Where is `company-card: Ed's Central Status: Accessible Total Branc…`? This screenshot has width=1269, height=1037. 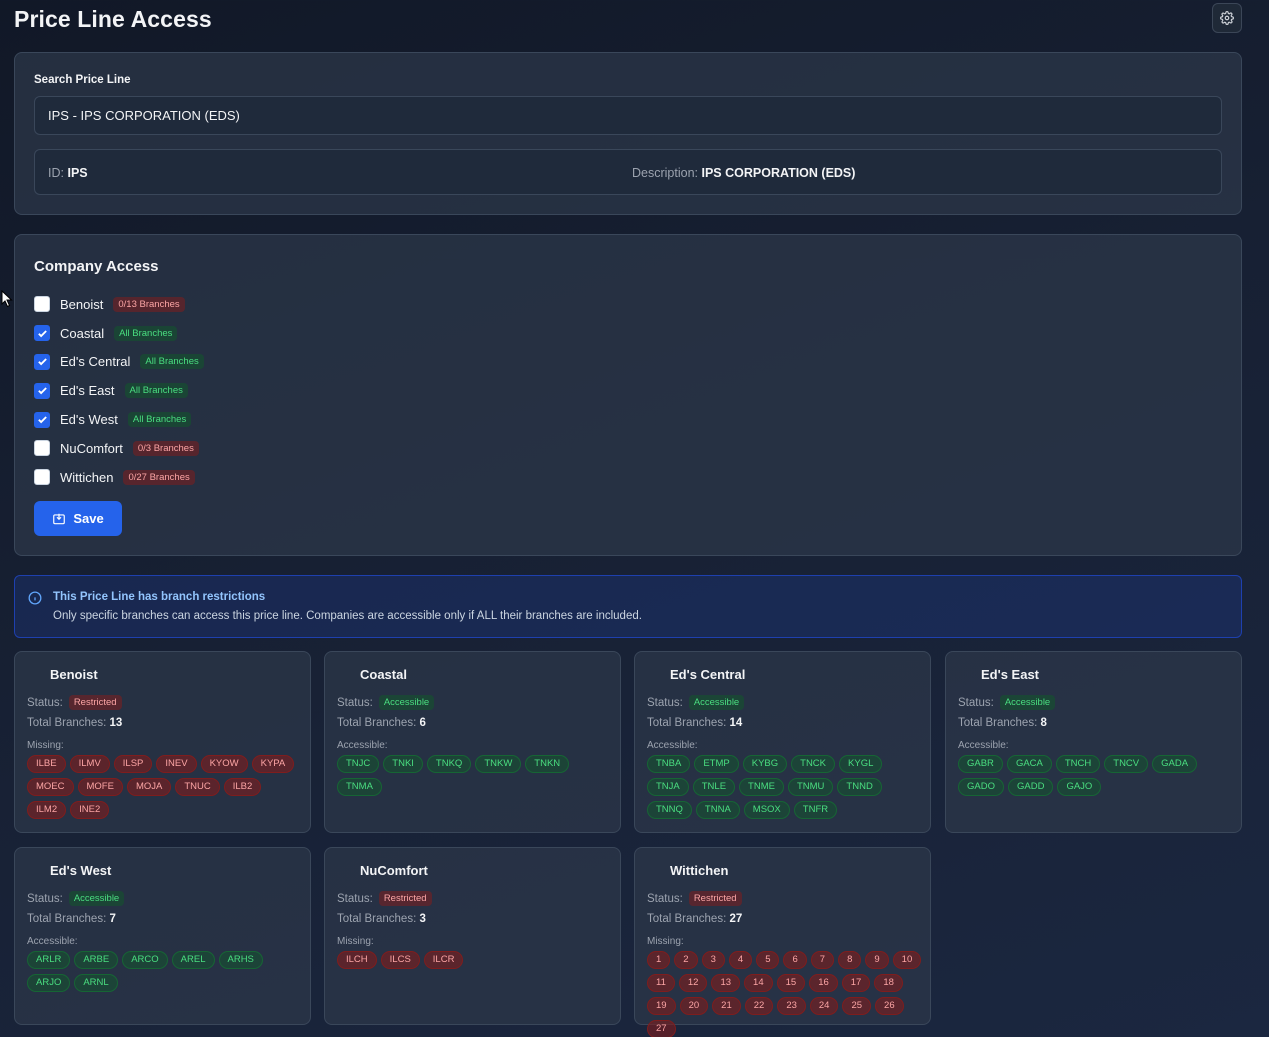 company-card: Ed's Central Status: Accessible Total Branc… is located at coordinates (782, 742).